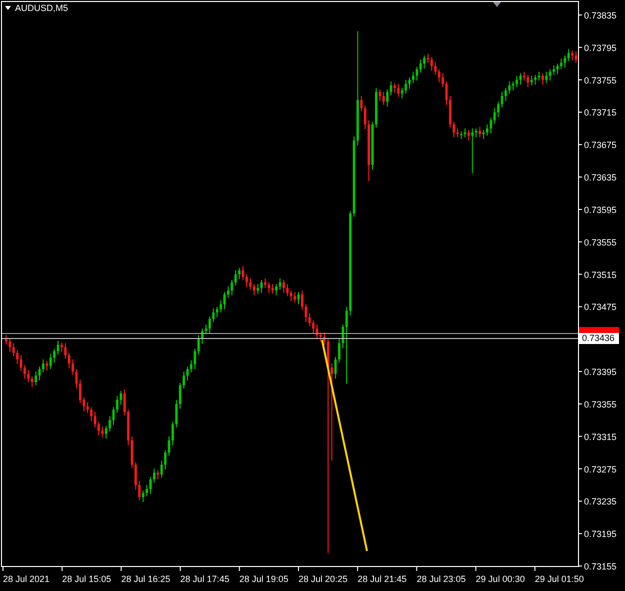 This screenshot has width=625, height=591. Describe the element at coordinates (205, 579) in the screenshot. I see `time-label: 28 Jul 17:45` at that location.